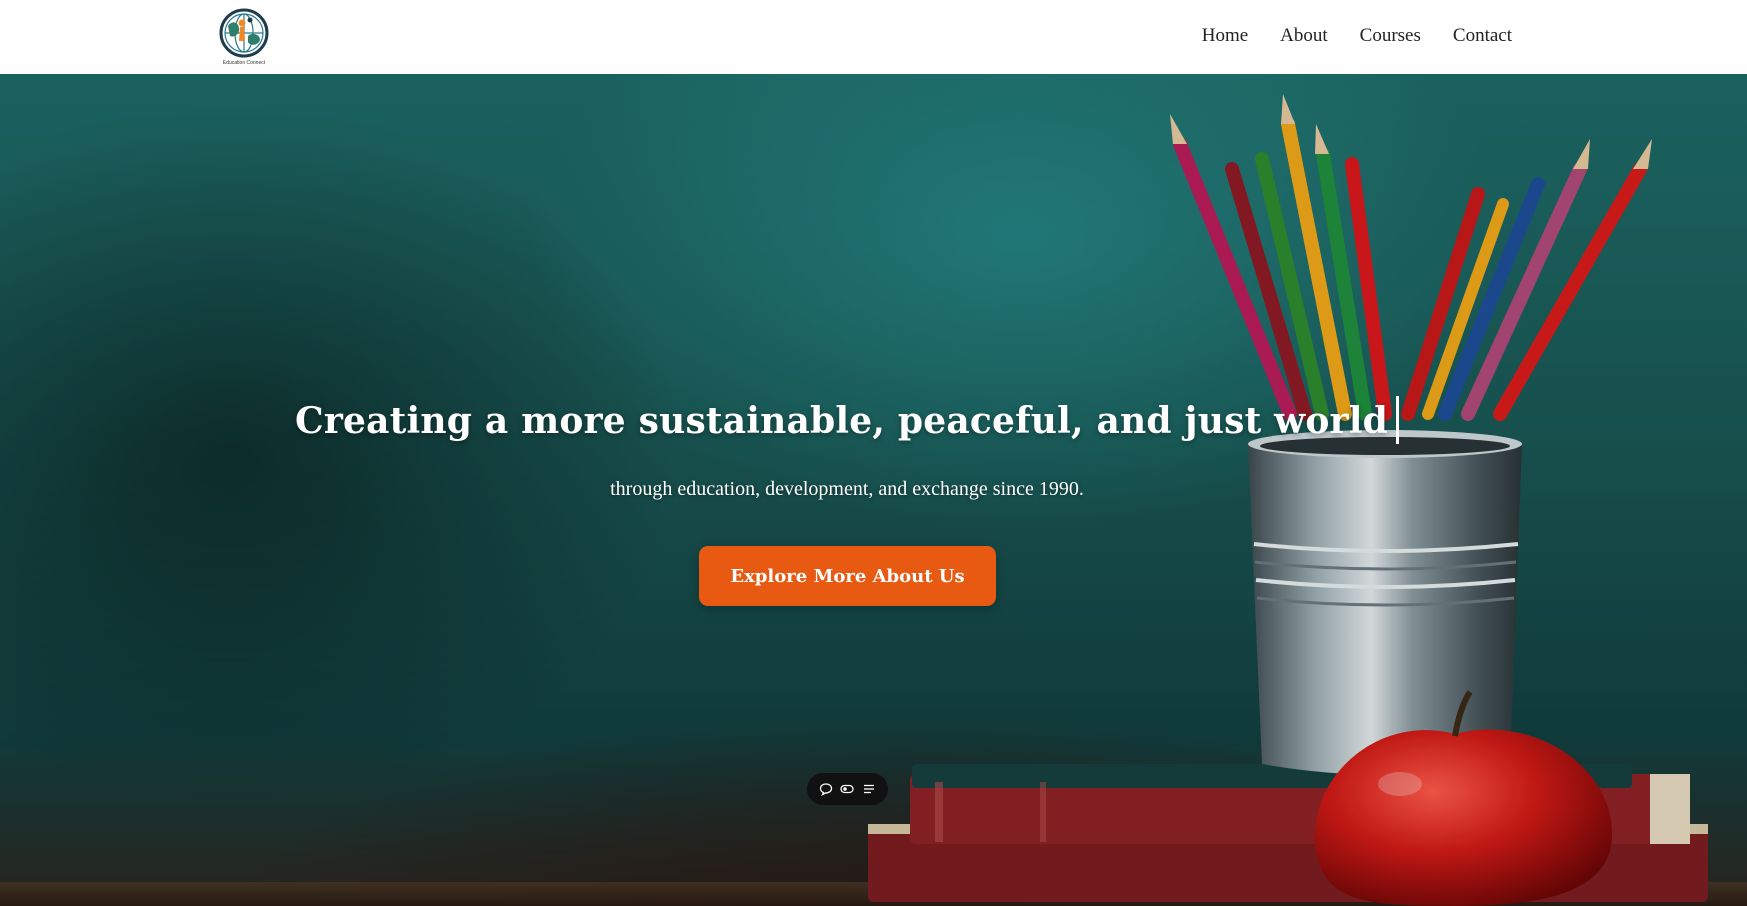  Describe the element at coordinates (869, 789) in the screenshot. I see `menu-list-icon` at that location.